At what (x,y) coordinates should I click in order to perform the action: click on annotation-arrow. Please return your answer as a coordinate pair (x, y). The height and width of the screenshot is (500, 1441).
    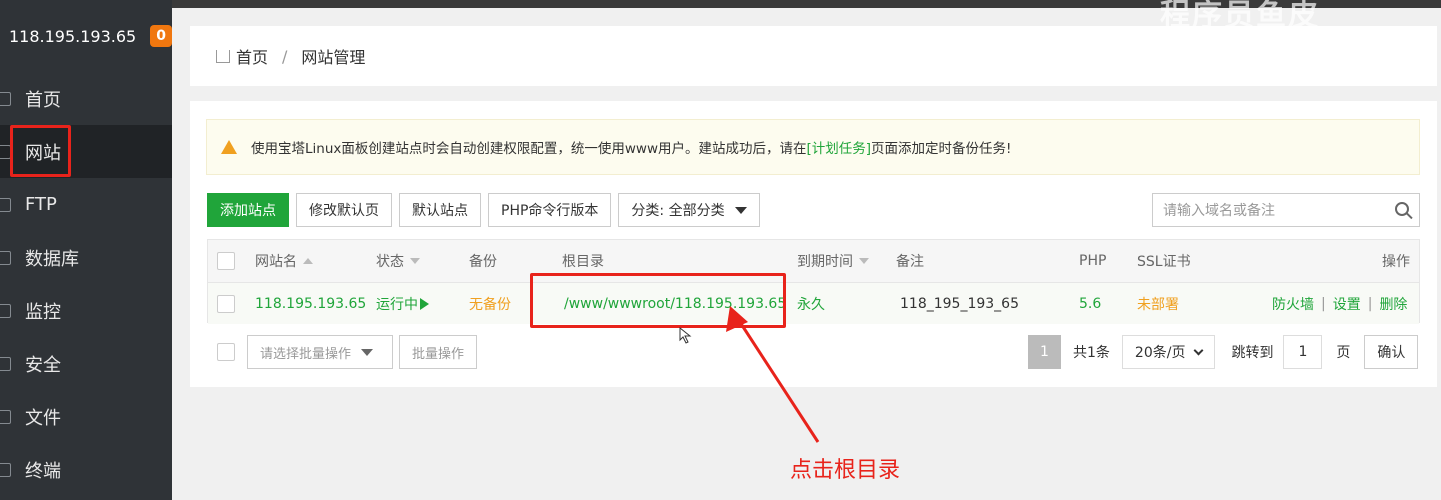
    Looking at the image, I should click on (773, 374).